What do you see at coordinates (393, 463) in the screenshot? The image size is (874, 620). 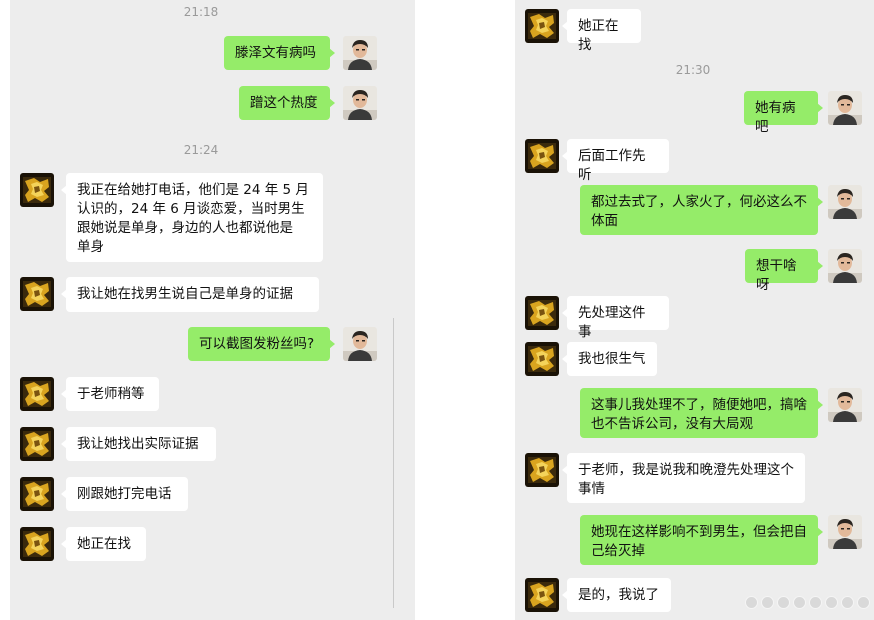 I see `divider` at bounding box center [393, 463].